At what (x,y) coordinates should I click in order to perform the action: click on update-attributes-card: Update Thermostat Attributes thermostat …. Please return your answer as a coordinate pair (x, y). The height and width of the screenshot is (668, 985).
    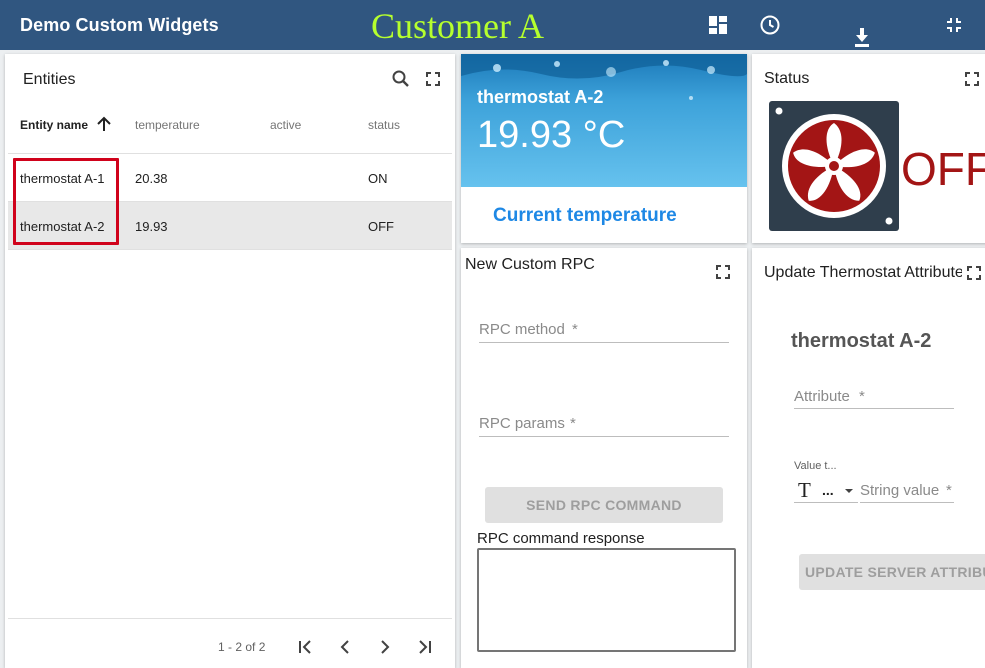
    Looking at the image, I should click on (868, 458).